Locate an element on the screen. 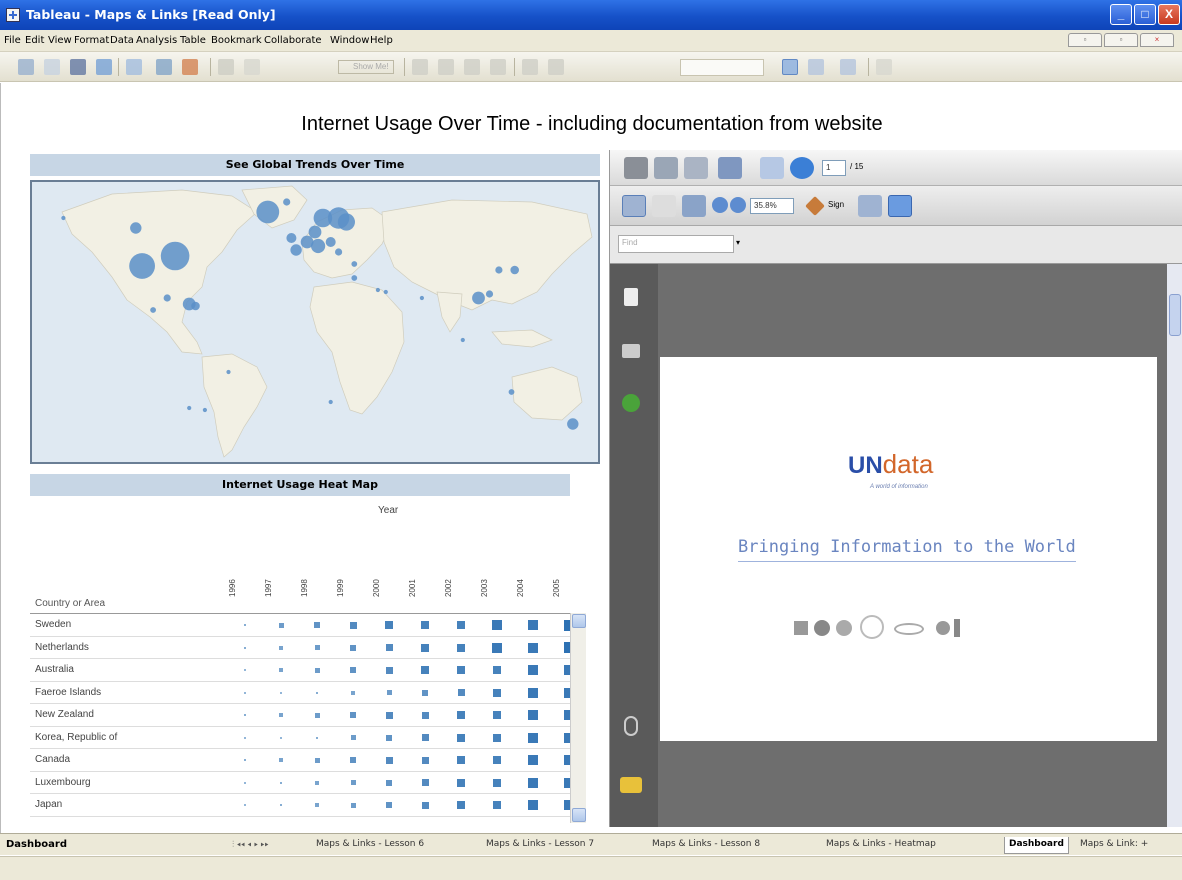 This screenshot has width=1182, height=880. fullscreen-icon is located at coordinates (900, 206).